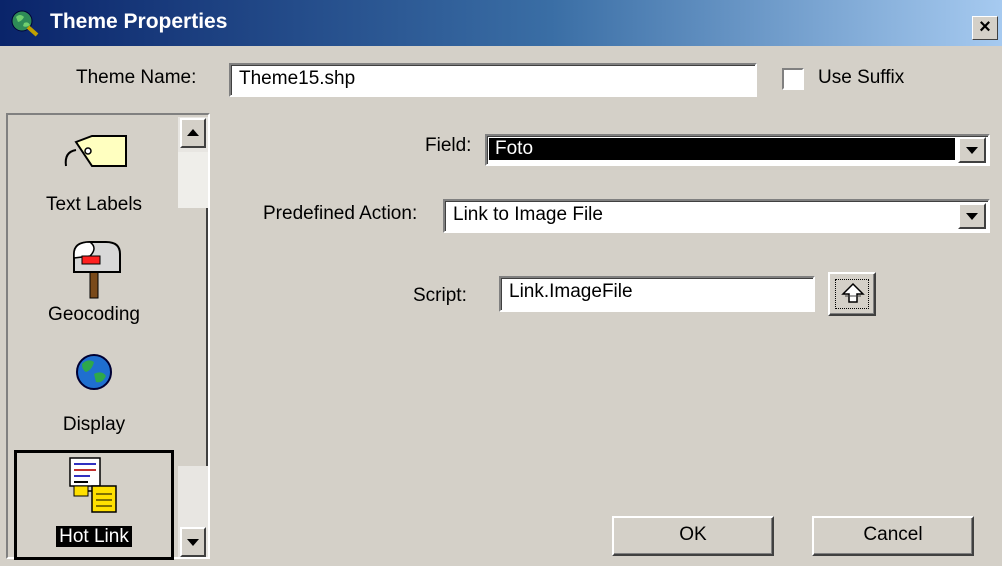 Image resolution: width=1002 pixels, height=566 pixels. Describe the element at coordinates (440, 295) in the screenshot. I see `script-label: Script:` at that location.